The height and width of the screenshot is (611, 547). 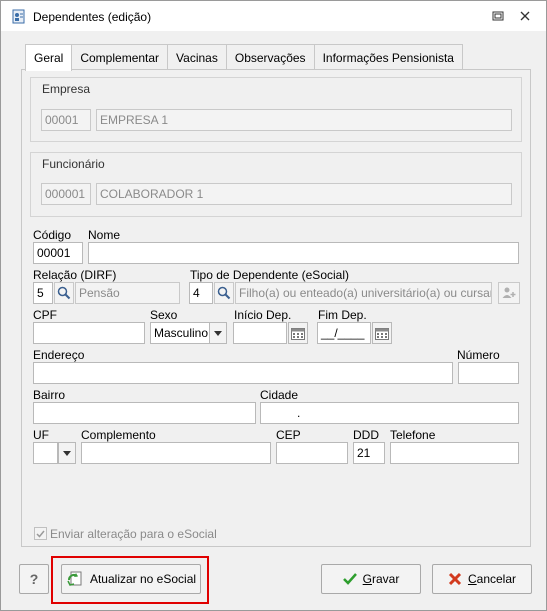 What do you see at coordinates (478, 355) in the screenshot?
I see `numero-label: Número` at bounding box center [478, 355].